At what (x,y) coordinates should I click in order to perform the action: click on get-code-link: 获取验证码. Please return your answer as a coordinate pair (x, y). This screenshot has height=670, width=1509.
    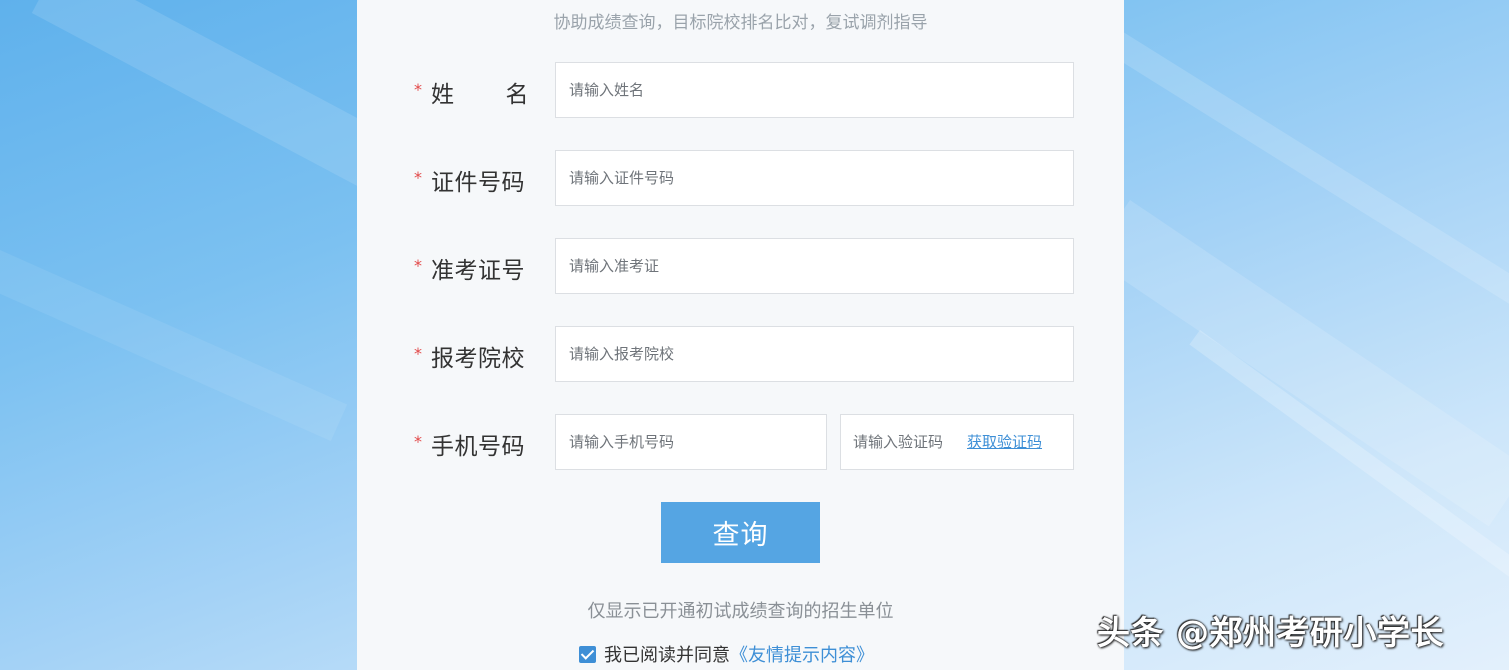
    Looking at the image, I should click on (1004, 441).